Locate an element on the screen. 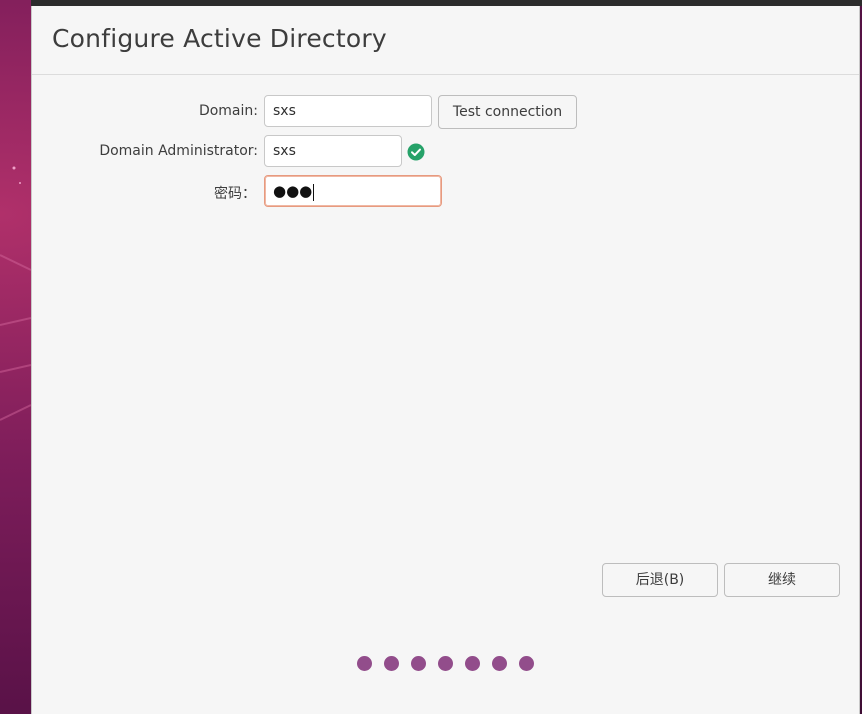  desktop-wallpaper-rays is located at coordinates (15, 293).